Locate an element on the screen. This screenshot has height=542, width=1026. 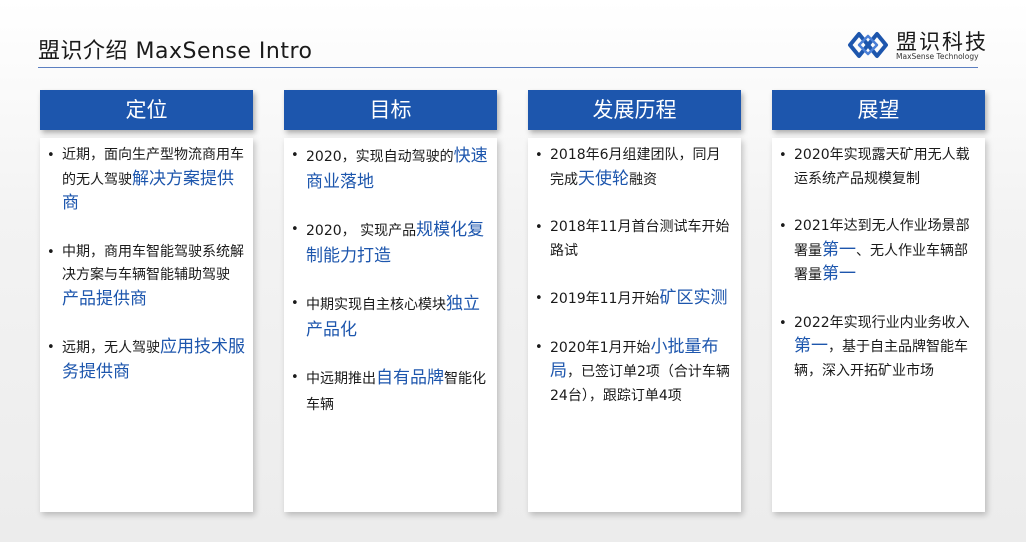
item-highlight: 自有品牌 is located at coordinates (410, 378).